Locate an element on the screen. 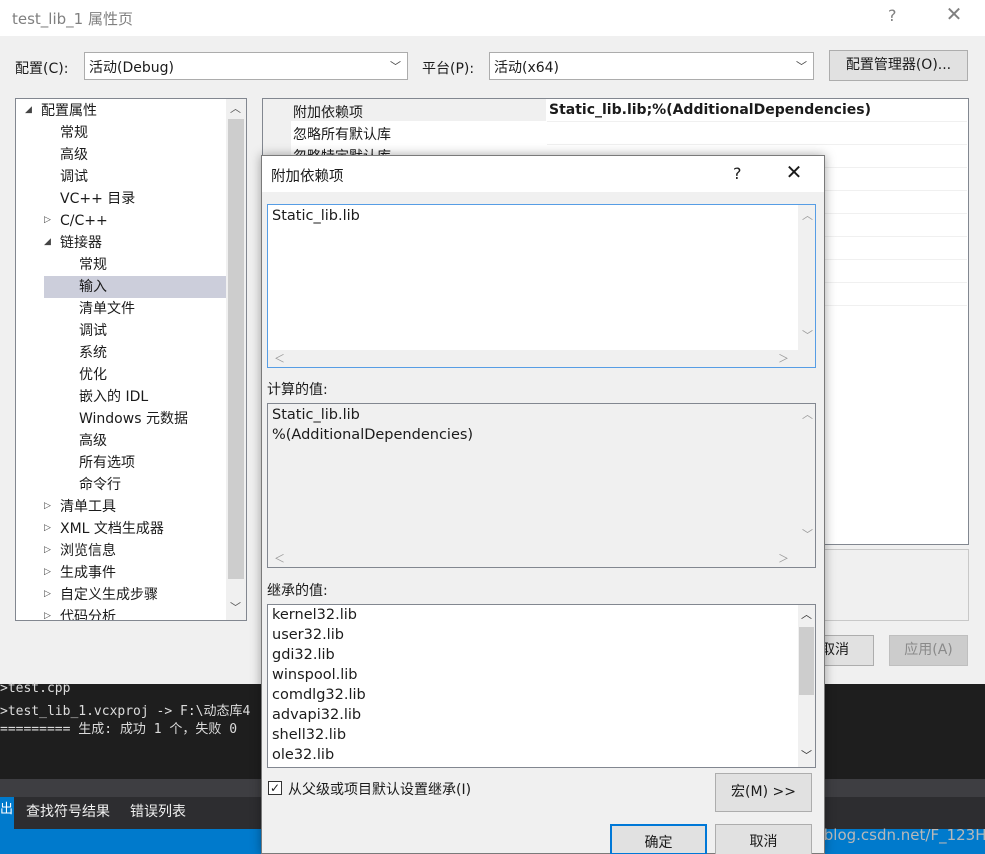  config-label: 配置(C): is located at coordinates (42, 69).